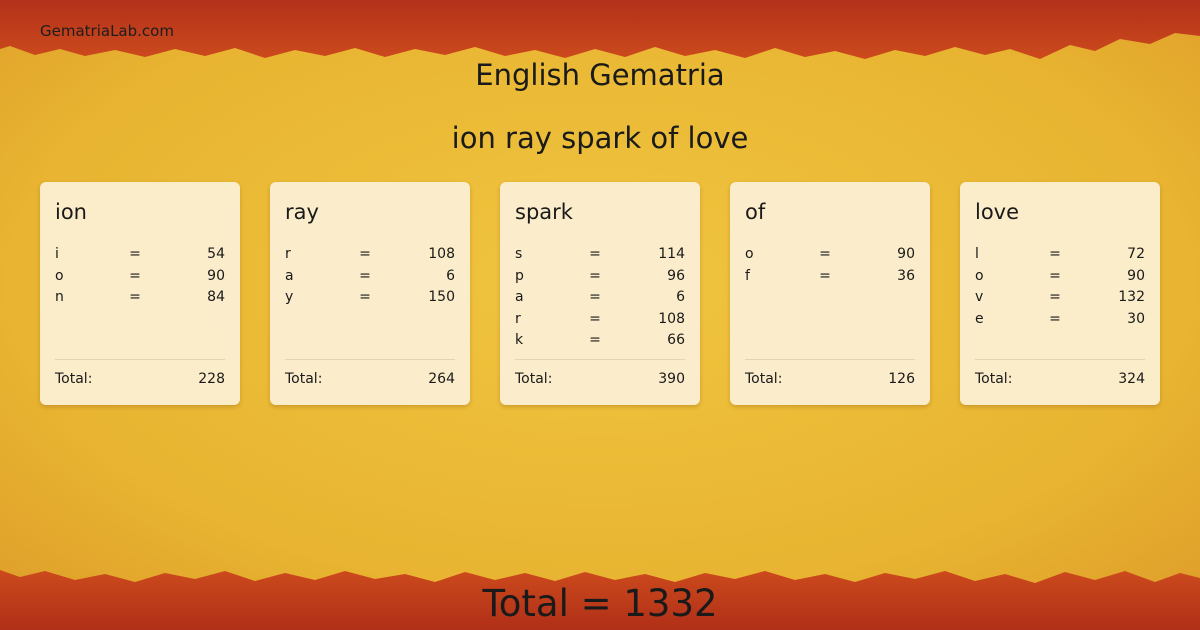 Image resolution: width=1200 pixels, height=630 pixels. I want to click on card-total-value: 324, so click(1131, 379).